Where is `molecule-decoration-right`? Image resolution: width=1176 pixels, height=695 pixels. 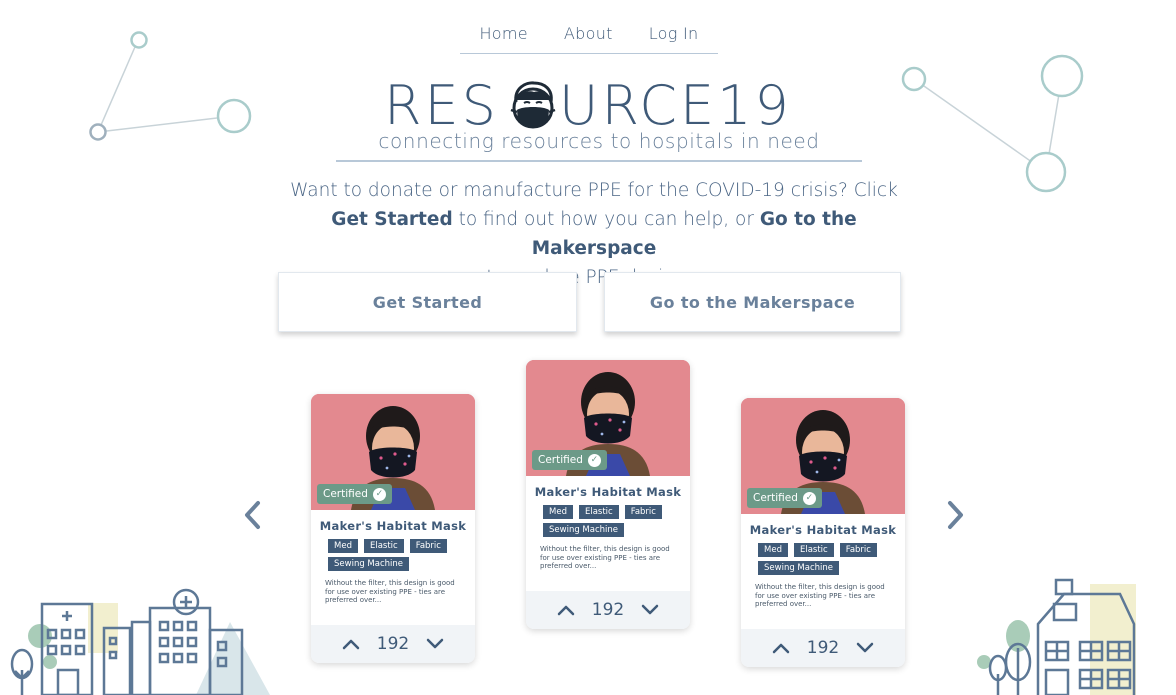
molecule-decoration-right is located at coordinates (992, 123).